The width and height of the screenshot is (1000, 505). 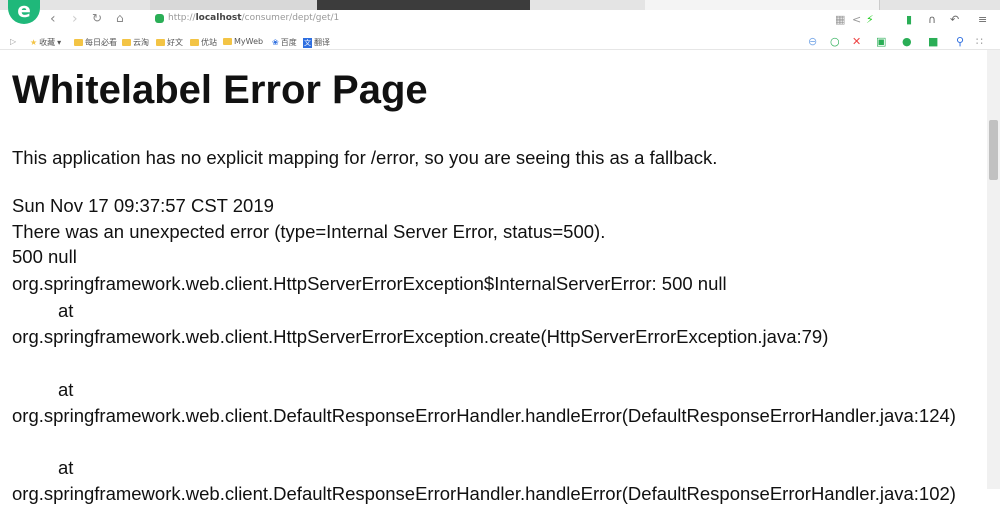 I want to click on bookmark-folder: 好文, so click(x=169, y=42).